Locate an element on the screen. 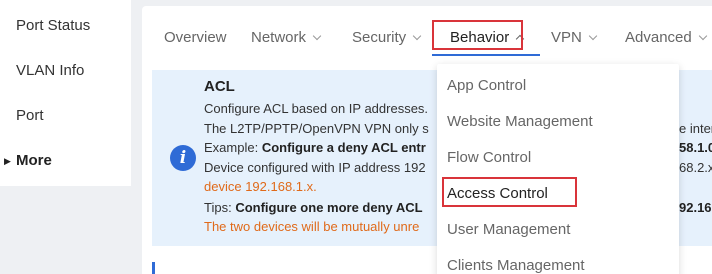 The height and width of the screenshot is (274, 712). notice-line: Device configured with IP address 192 is located at coordinates (315, 167).